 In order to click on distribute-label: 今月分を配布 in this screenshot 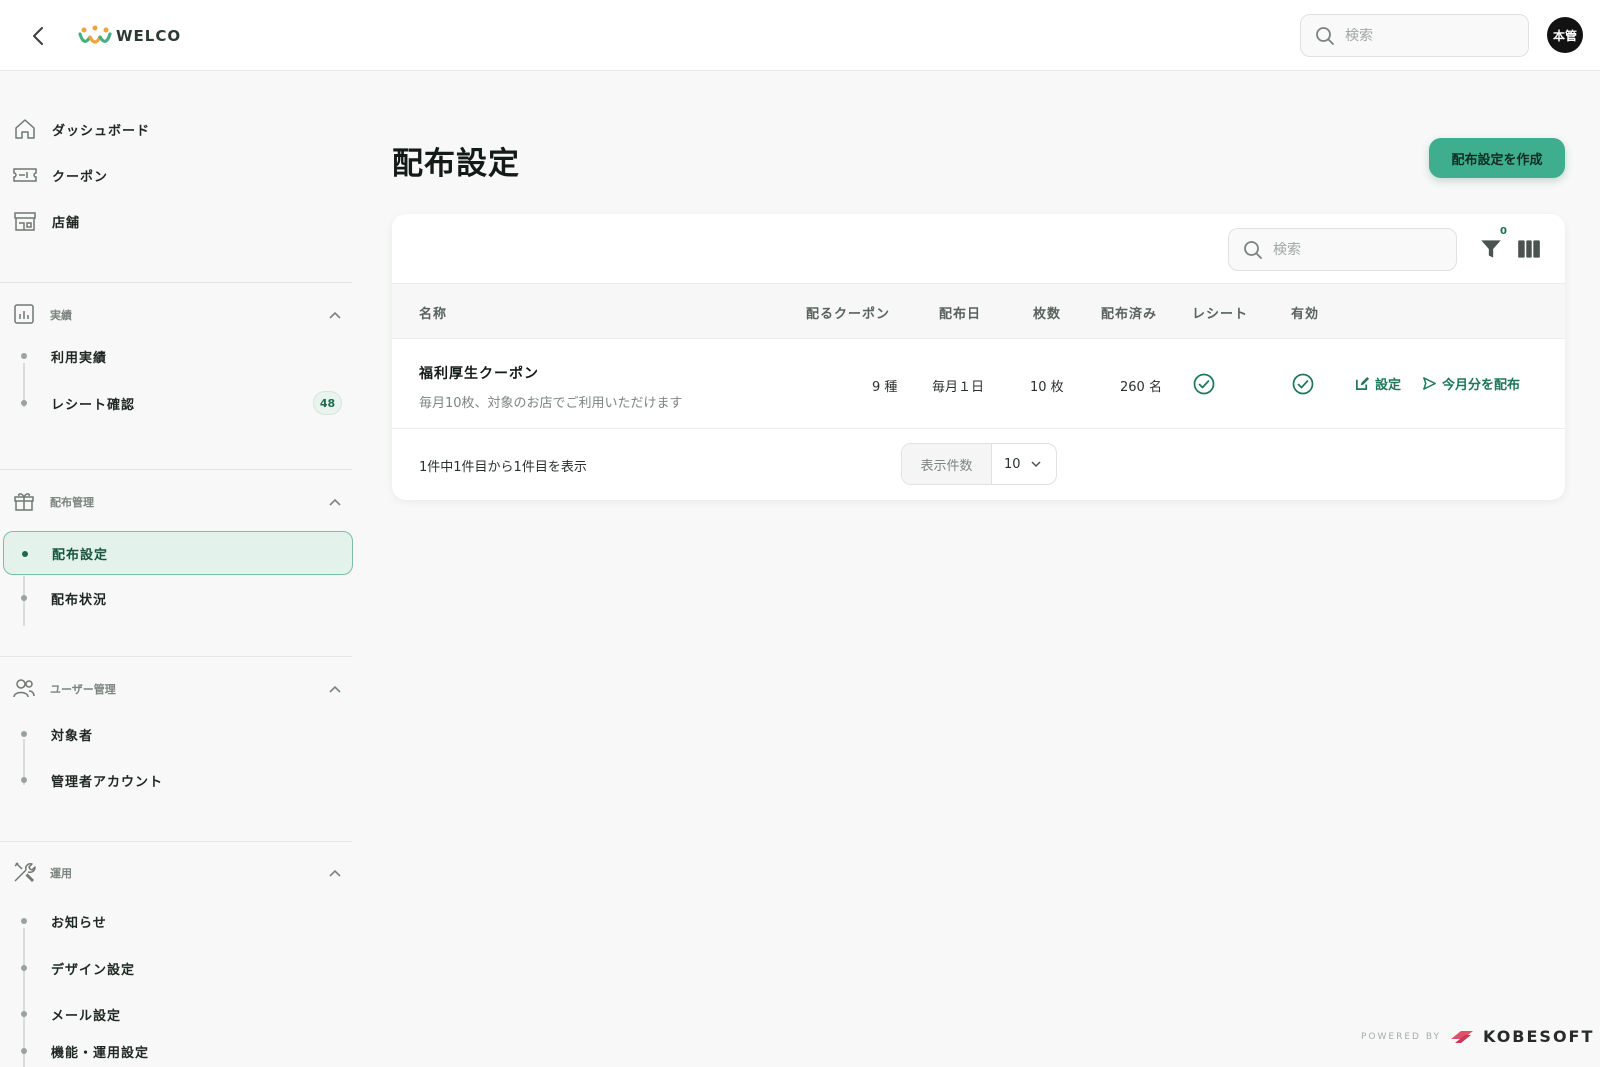, I will do `click(1481, 385)`.